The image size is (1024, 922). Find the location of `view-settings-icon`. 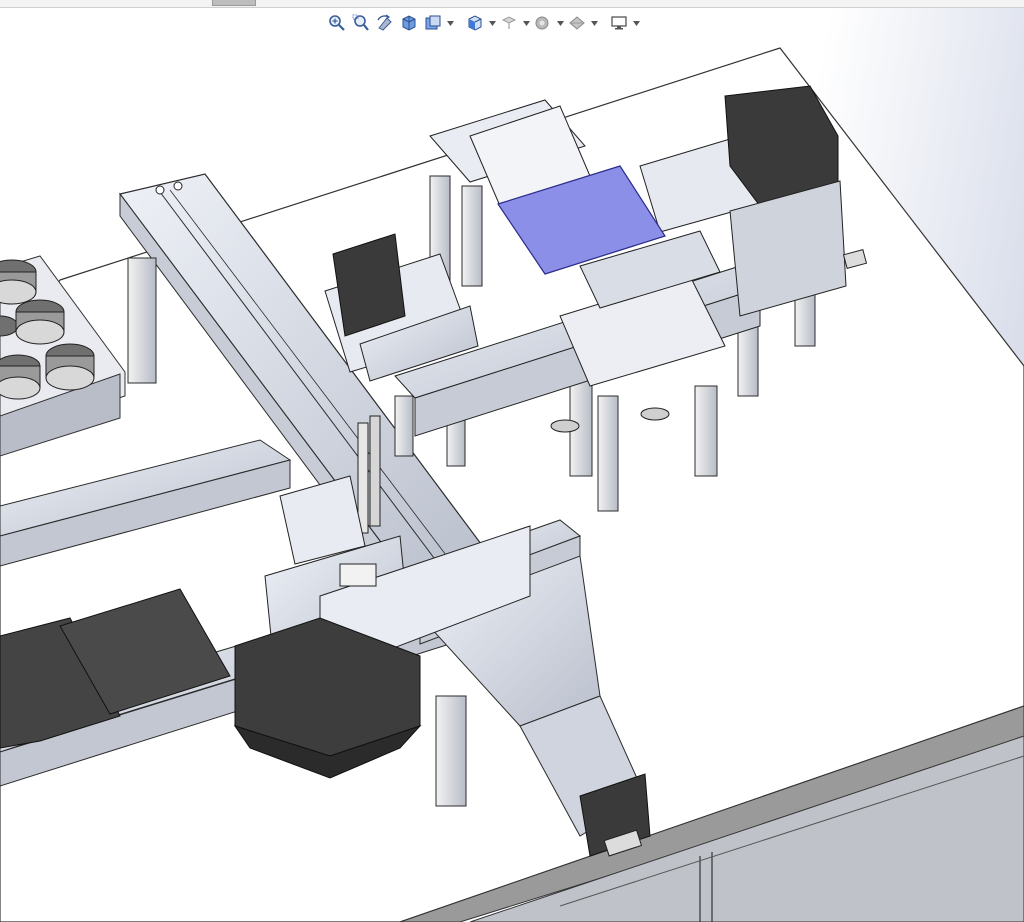

view-settings-icon is located at coordinates (619, 23).